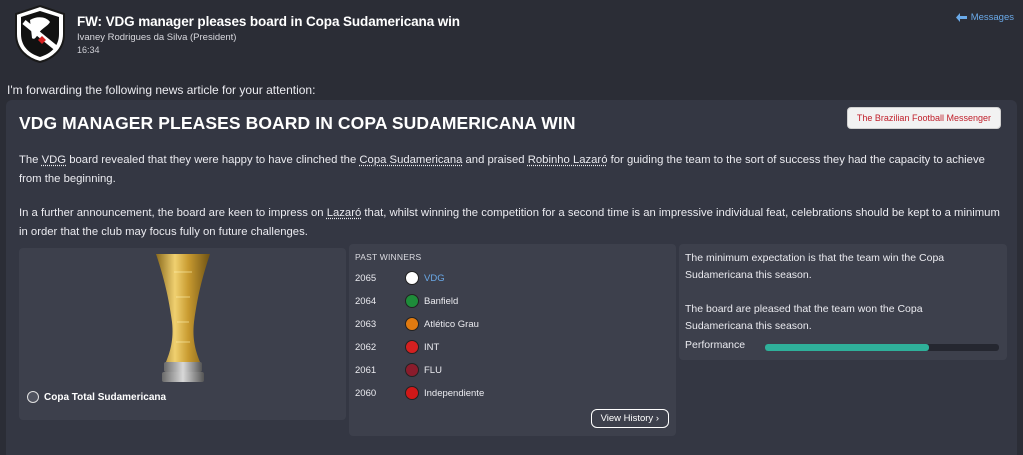  What do you see at coordinates (366, 393) in the screenshot?
I see `winner-year: 2060` at bounding box center [366, 393].